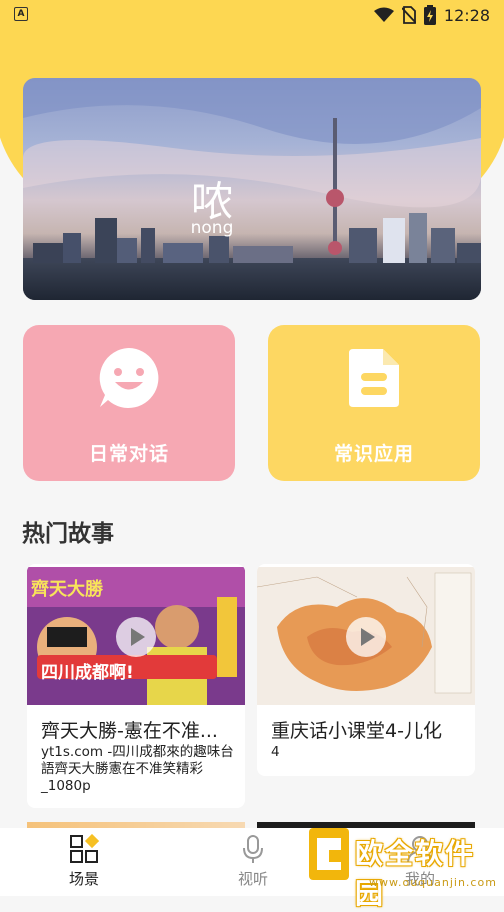 Image resolution: width=504 pixels, height=912 pixels. What do you see at coordinates (466, 15) in the screenshot?
I see `status-time: 12:28` at bounding box center [466, 15].